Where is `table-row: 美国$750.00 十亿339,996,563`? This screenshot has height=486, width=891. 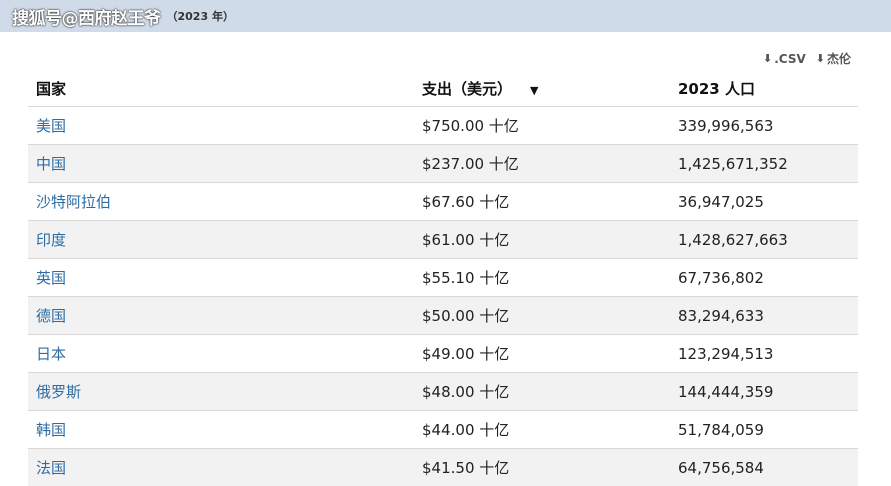 table-row: 美国$750.00 十亿339,996,563 is located at coordinates (443, 126).